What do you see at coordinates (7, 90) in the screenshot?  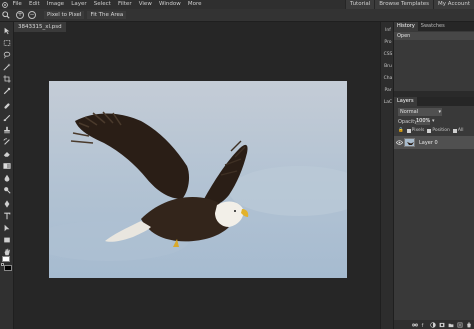 I see `eyedropper-tool-icon` at bounding box center [7, 90].